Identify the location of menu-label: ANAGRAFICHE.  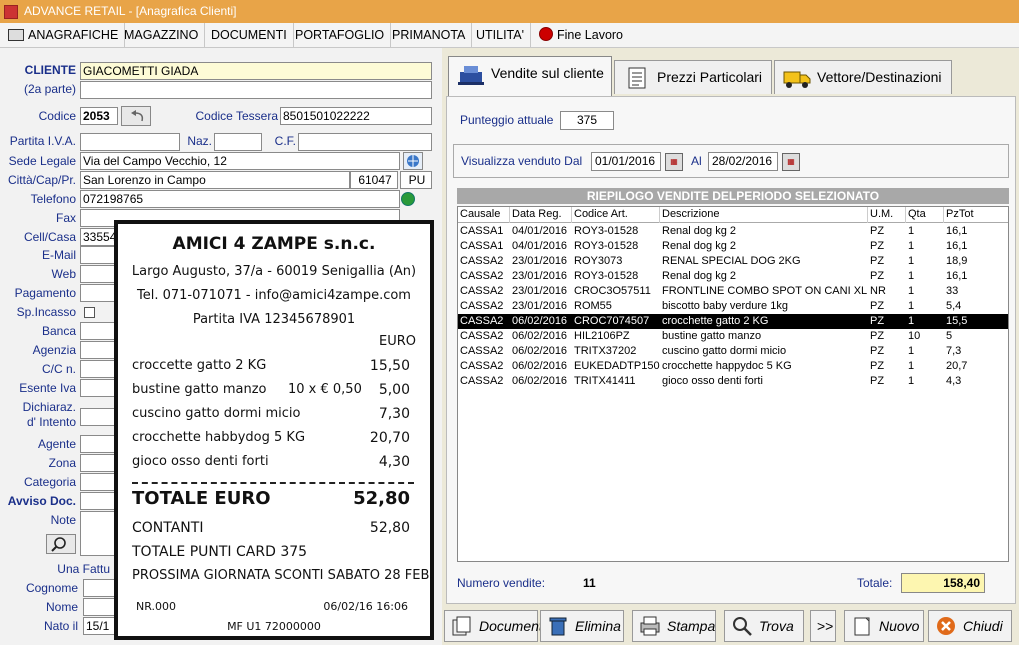
(73, 35).